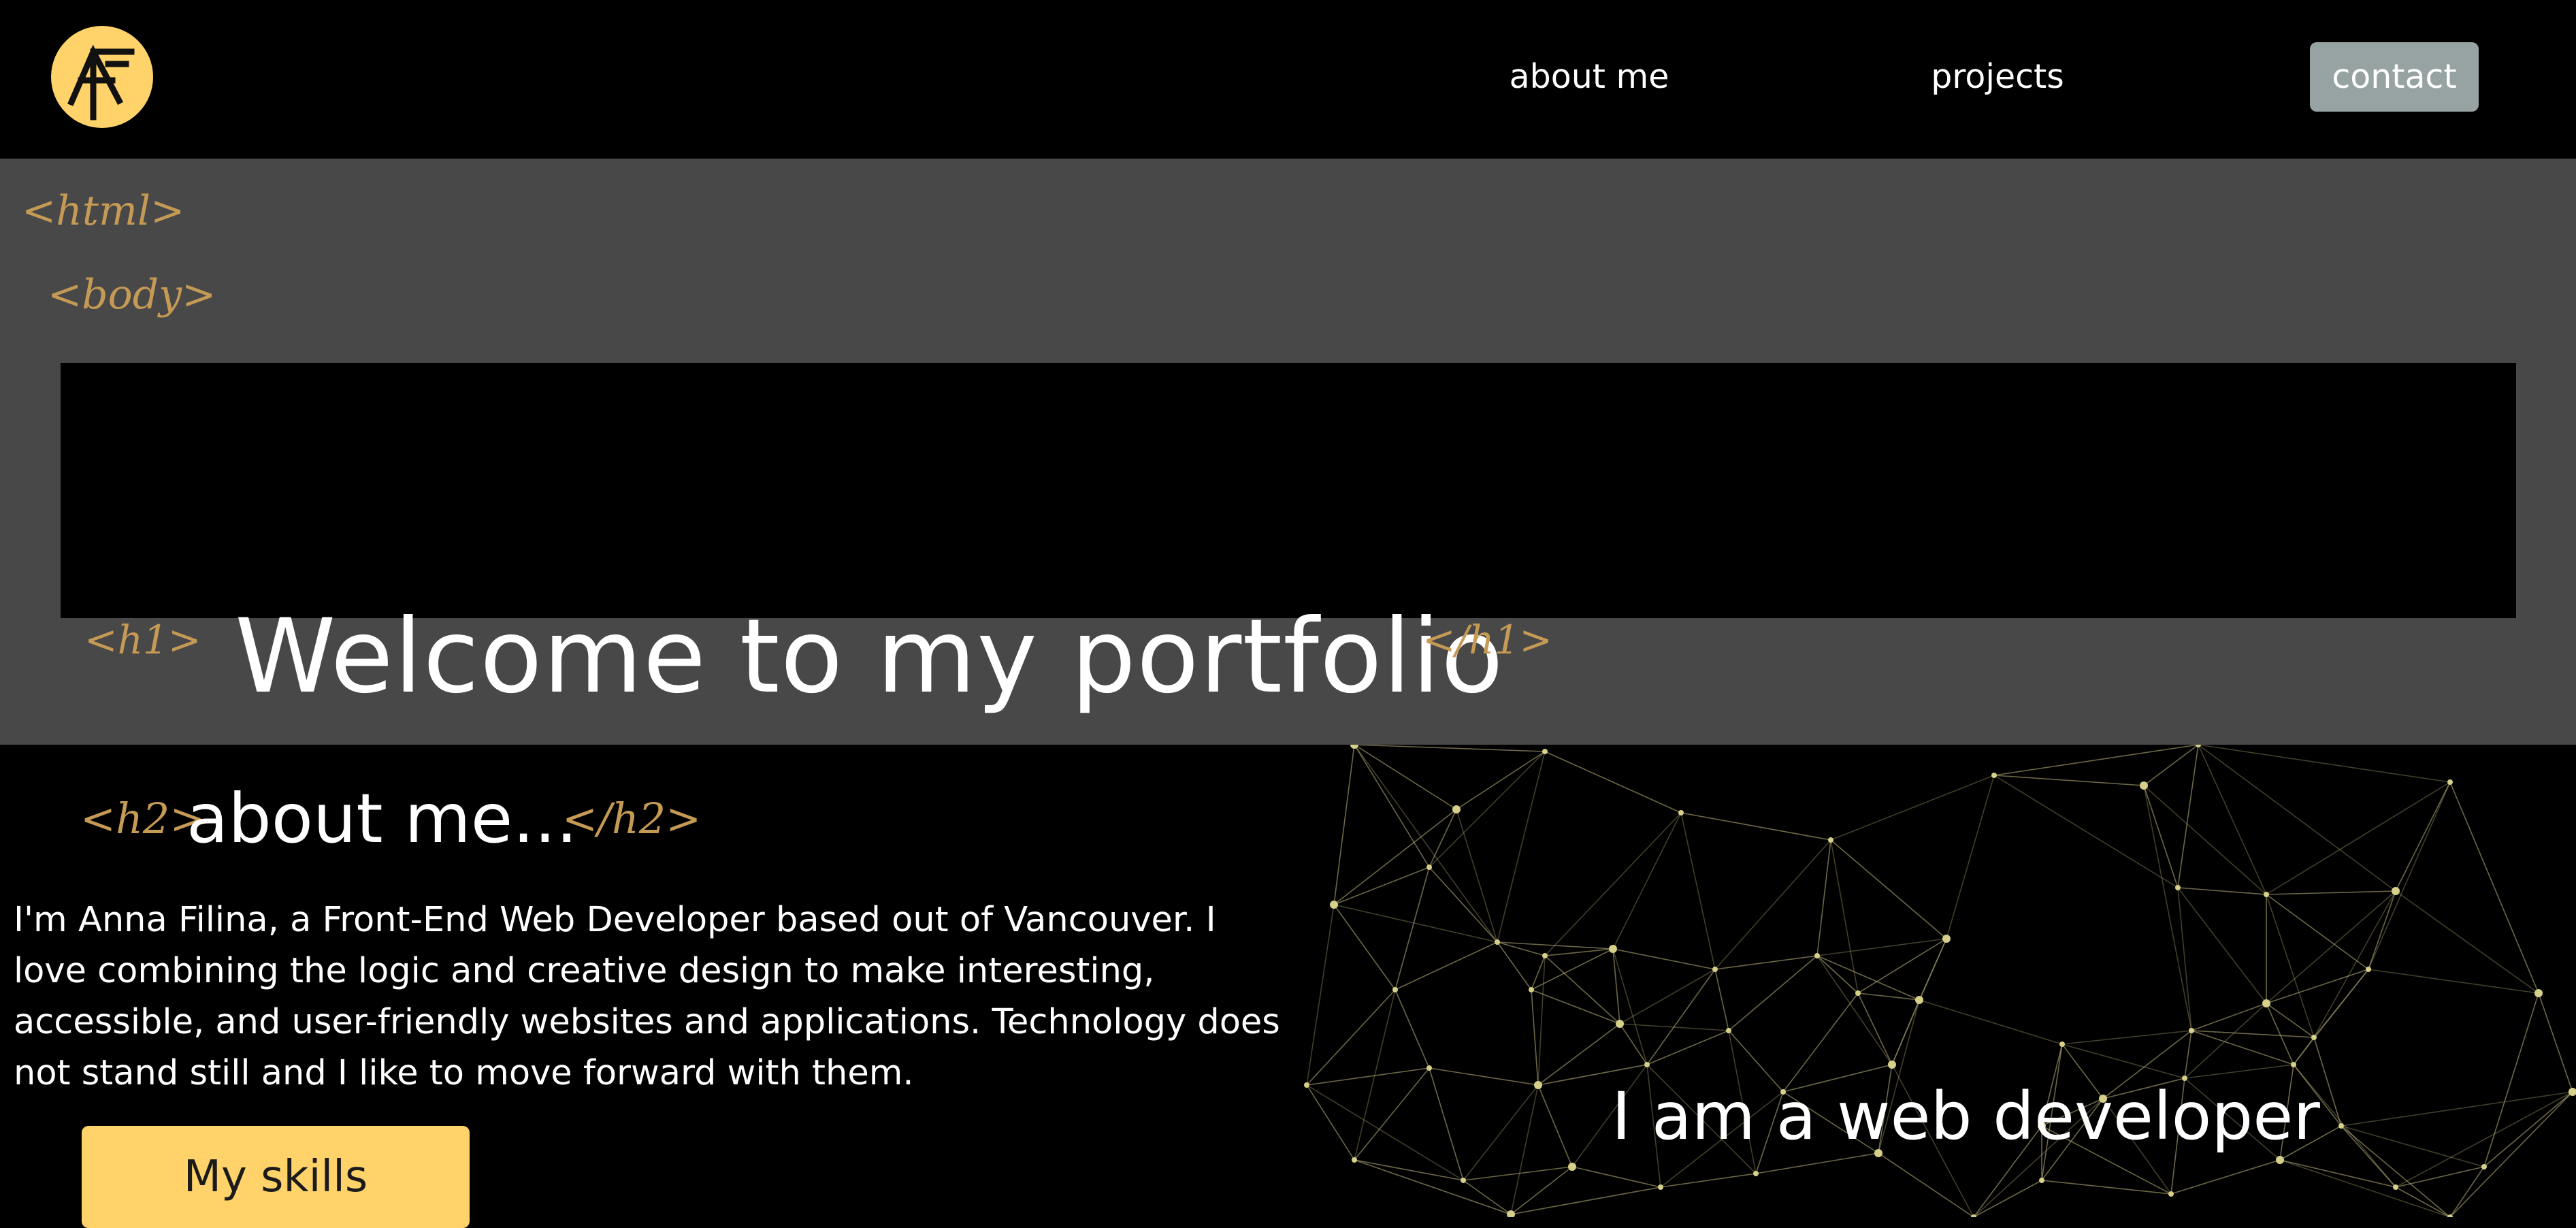 This screenshot has height=1228, width=2576. I want to click on html-tag-decoration: <html>, so click(103, 211).